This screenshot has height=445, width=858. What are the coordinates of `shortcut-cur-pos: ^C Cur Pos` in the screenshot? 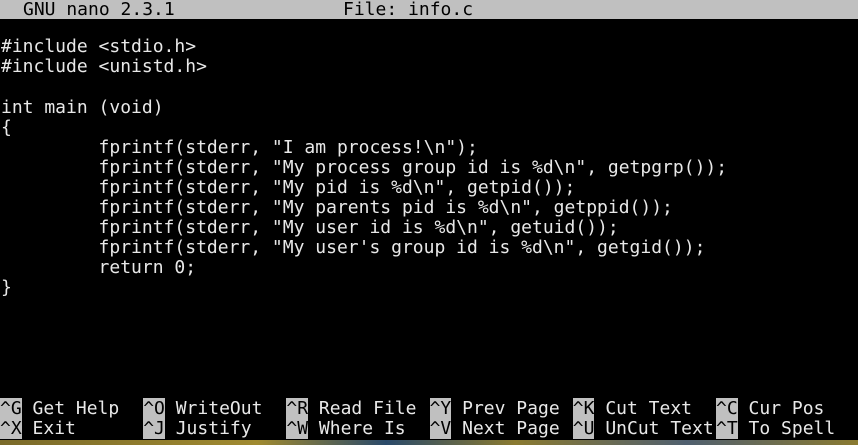 It's located at (770, 408).